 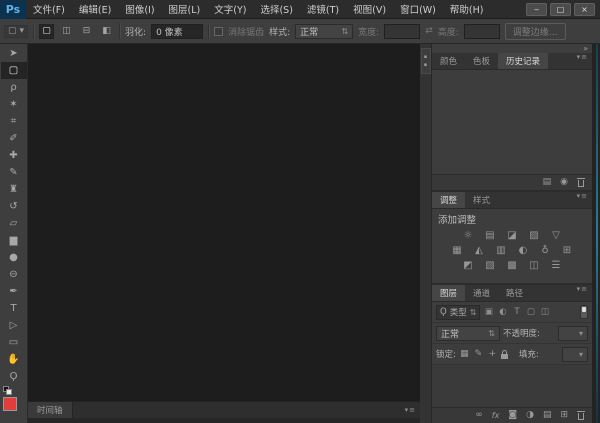 What do you see at coordinates (478, 354) in the screenshot?
I see `lock-pixels-icon: ✎` at bounding box center [478, 354].